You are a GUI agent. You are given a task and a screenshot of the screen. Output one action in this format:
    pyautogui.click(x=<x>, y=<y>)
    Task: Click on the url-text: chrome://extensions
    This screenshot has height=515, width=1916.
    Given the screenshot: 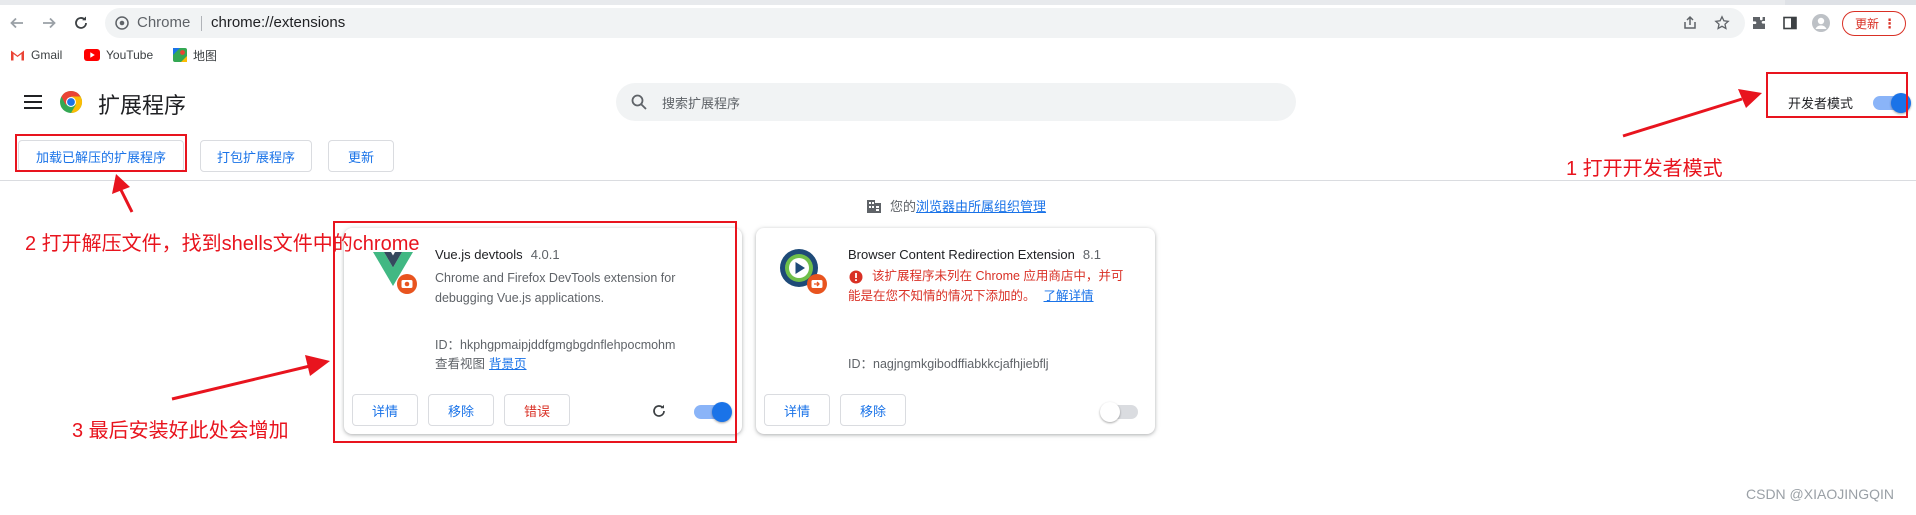 What is the action you would take?
    pyautogui.click(x=278, y=22)
    